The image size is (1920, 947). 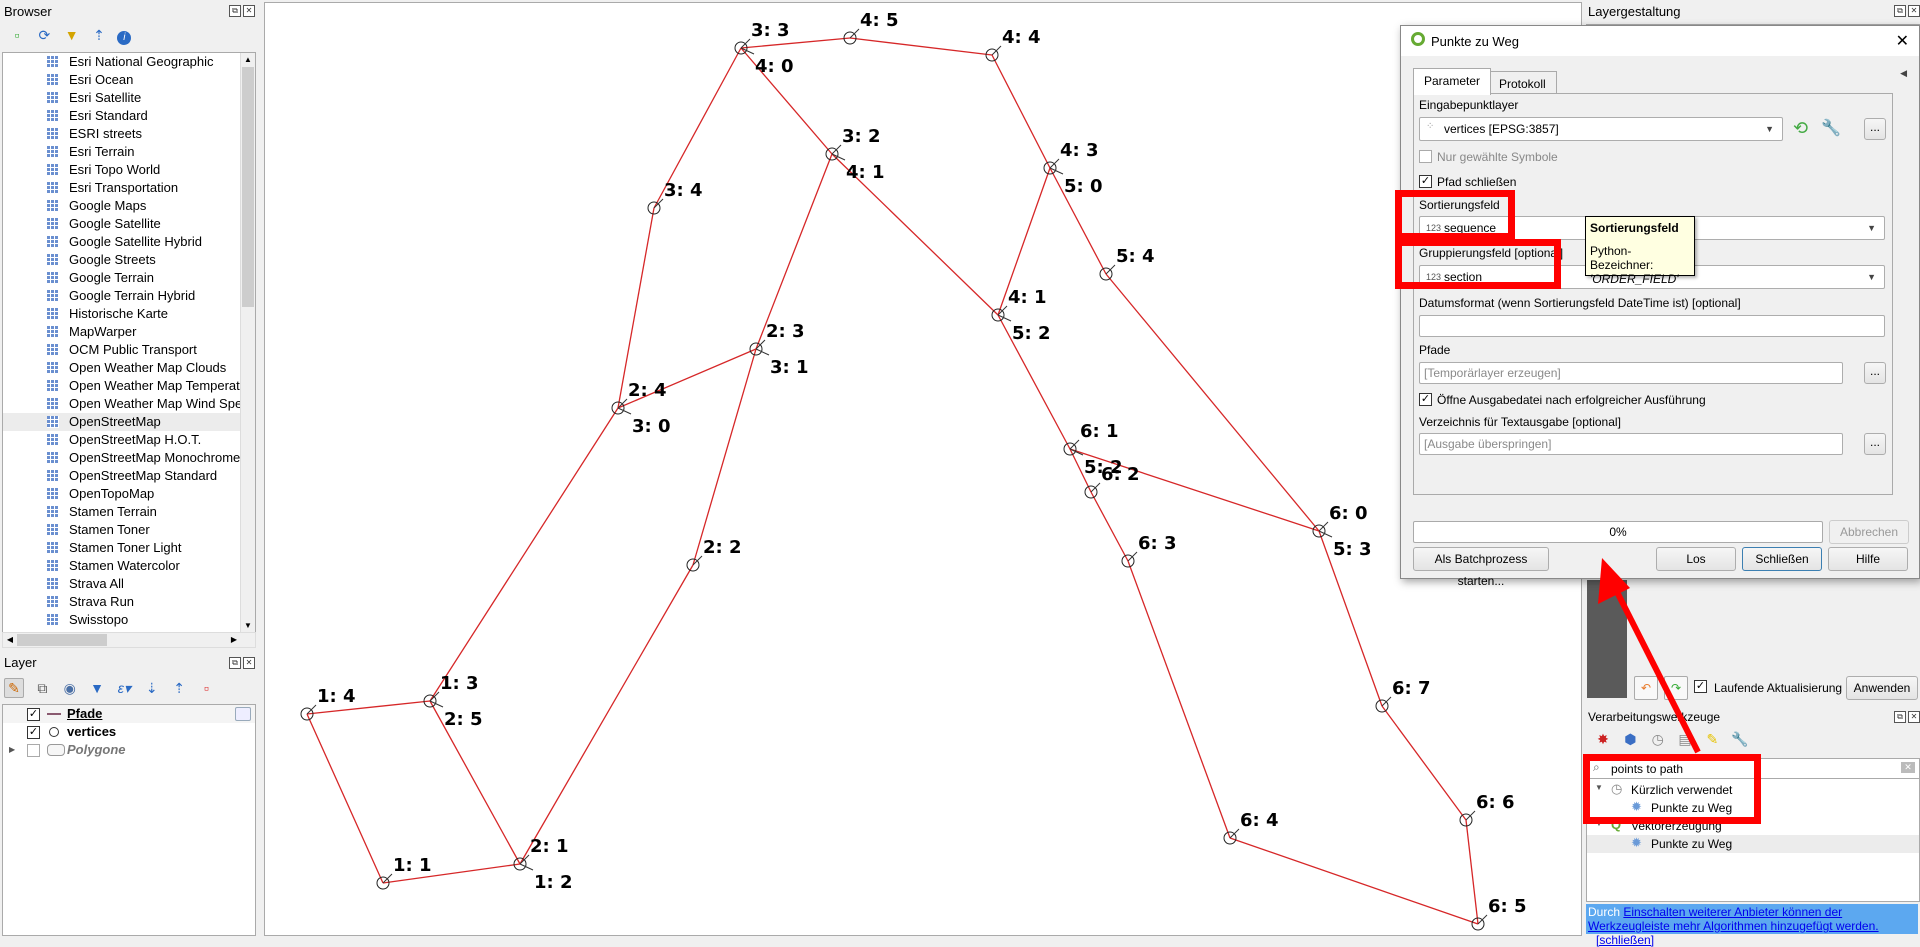 I want to click on expand-all-icon: ⇣, so click(x=152, y=688).